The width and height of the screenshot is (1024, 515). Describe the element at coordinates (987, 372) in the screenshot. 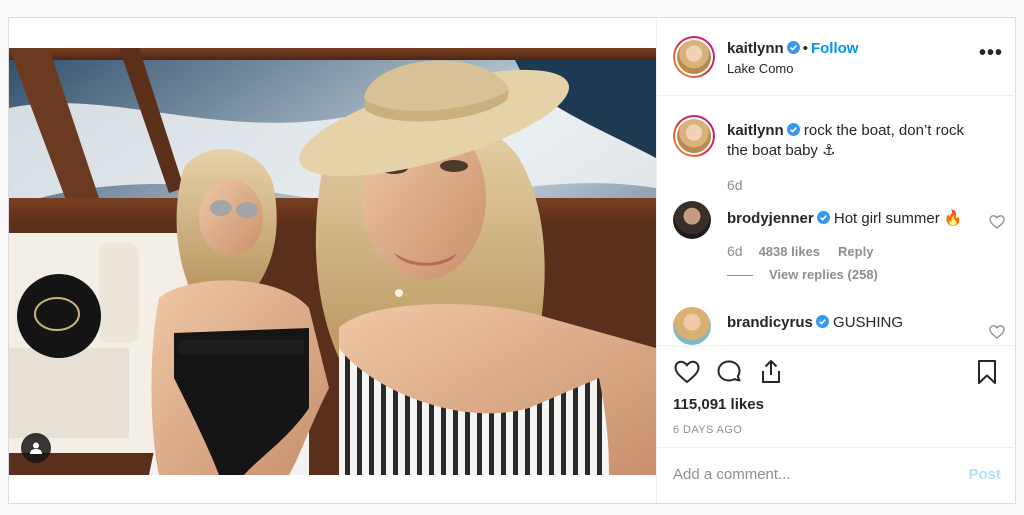

I see `bookmark-icon` at that location.